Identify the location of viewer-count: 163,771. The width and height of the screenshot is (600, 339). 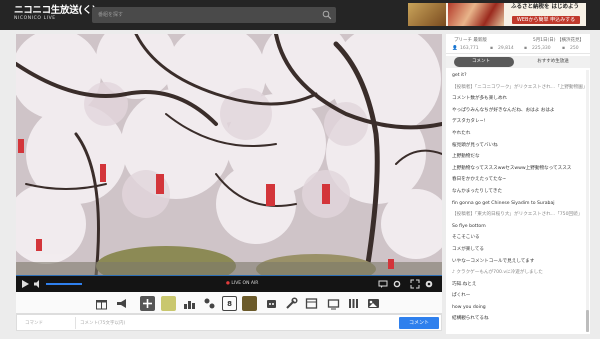
(469, 48).